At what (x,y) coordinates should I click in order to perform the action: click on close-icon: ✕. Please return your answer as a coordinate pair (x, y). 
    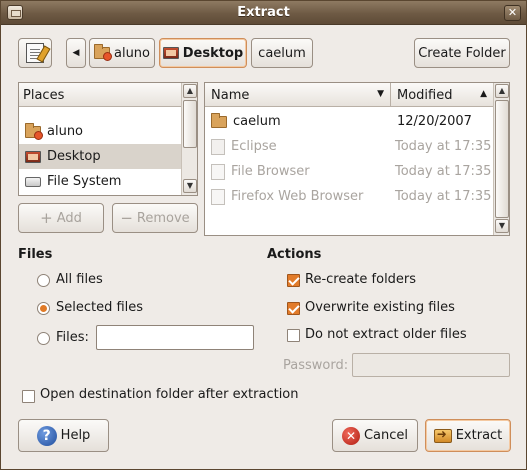
    Looking at the image, I should click on (512, 13).